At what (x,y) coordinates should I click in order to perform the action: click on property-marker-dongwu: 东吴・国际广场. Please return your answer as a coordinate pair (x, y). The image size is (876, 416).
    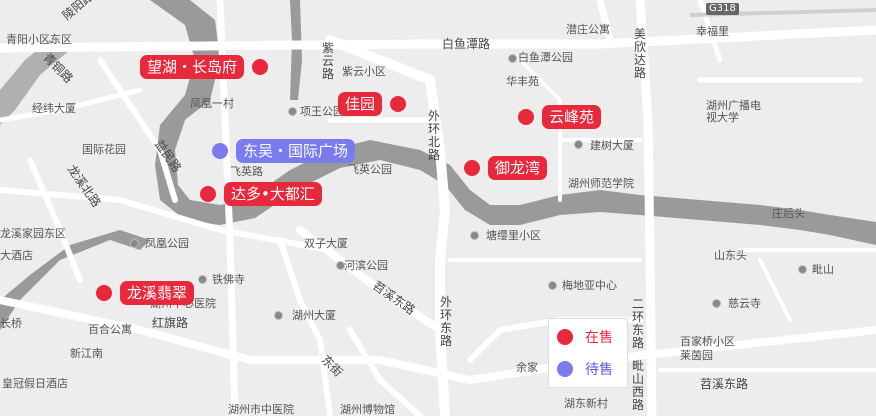
    Looking at the image, I should click on (284, 151).